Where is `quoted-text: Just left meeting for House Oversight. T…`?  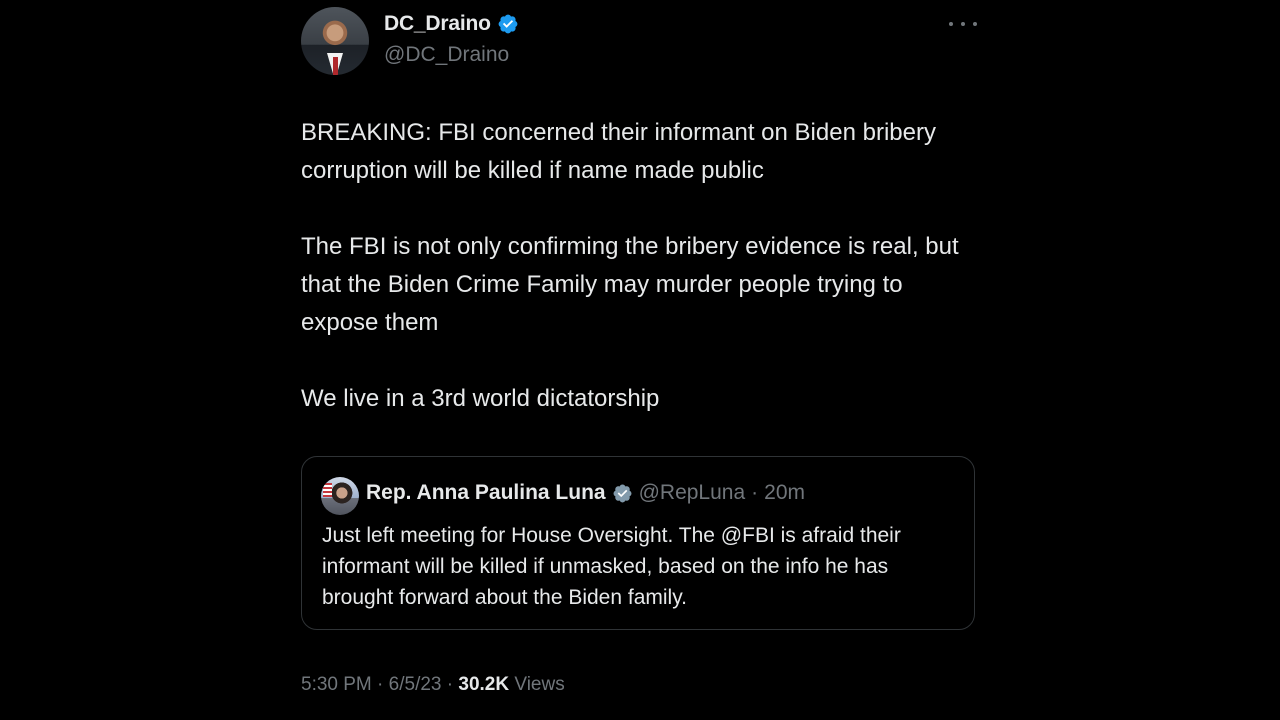
quoted-text: Just left meeting for House Oversight. T… is located at coordinates (611, 566).